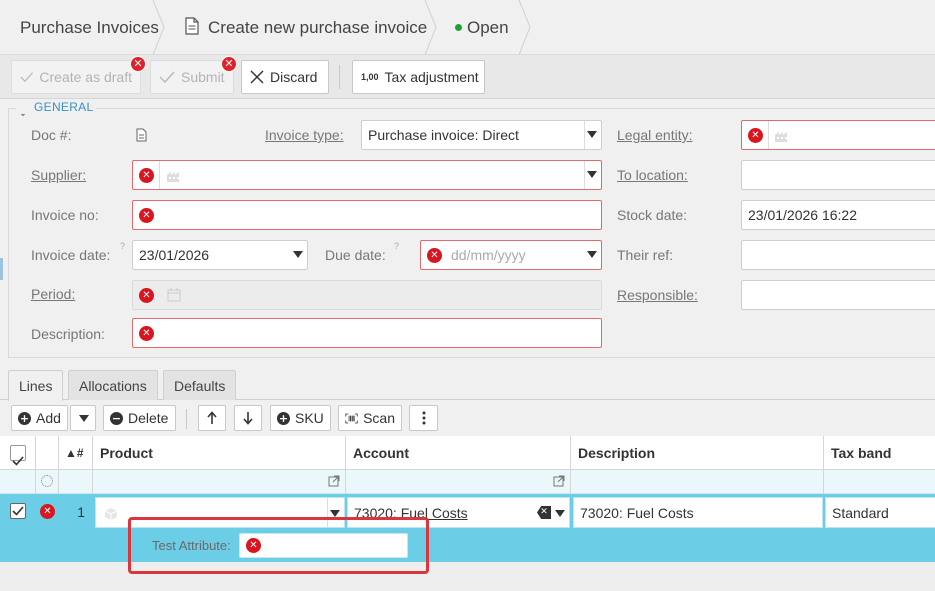 This screenshot has width=935, height=591. What do you see at coordinates (200, 385) in the screenshot?
I see `tab-defaults: Defaults` at bounding box center [200, 385].